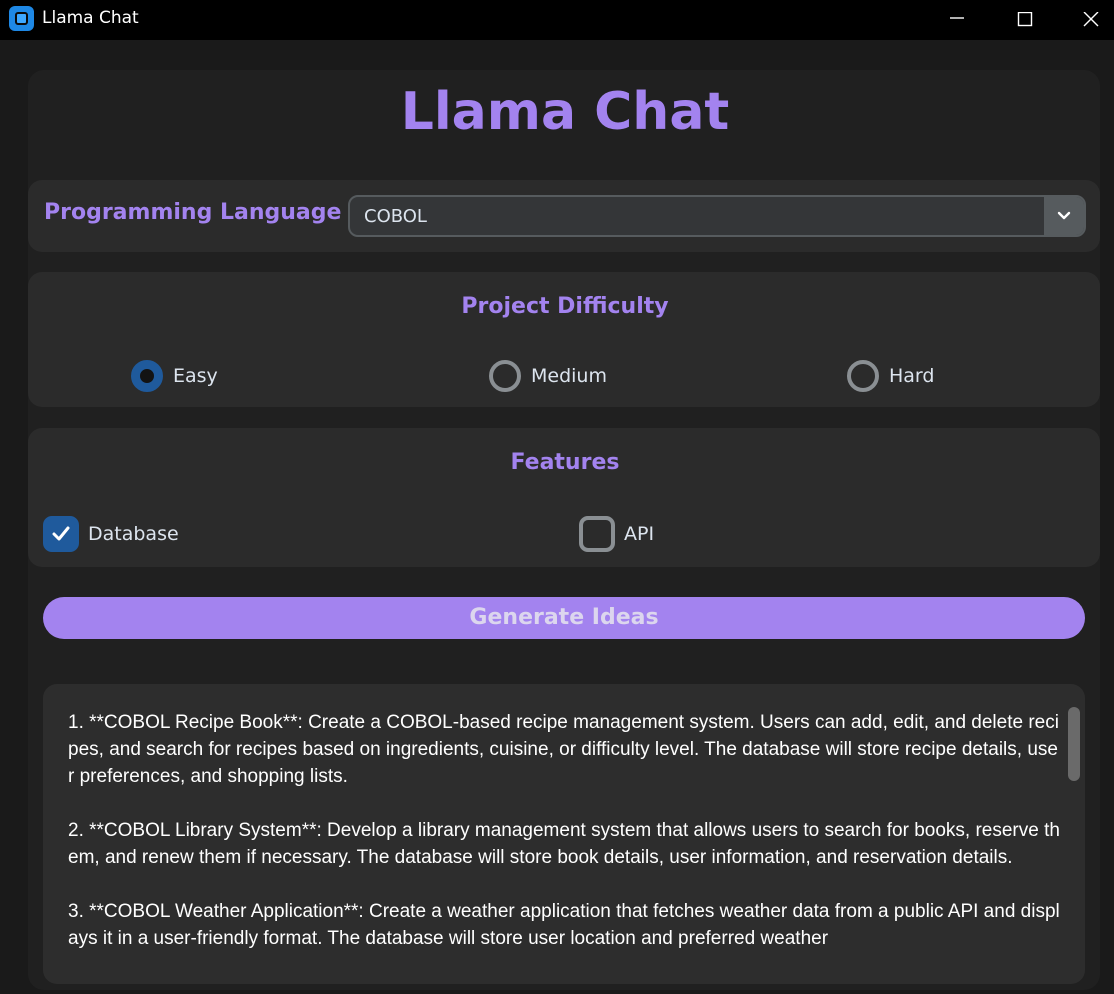 The width and height of the screenshot is (1114, 994). Describe the element at coordinates (565, 462) in the screenshot. I see `features-title: Features` at that location.